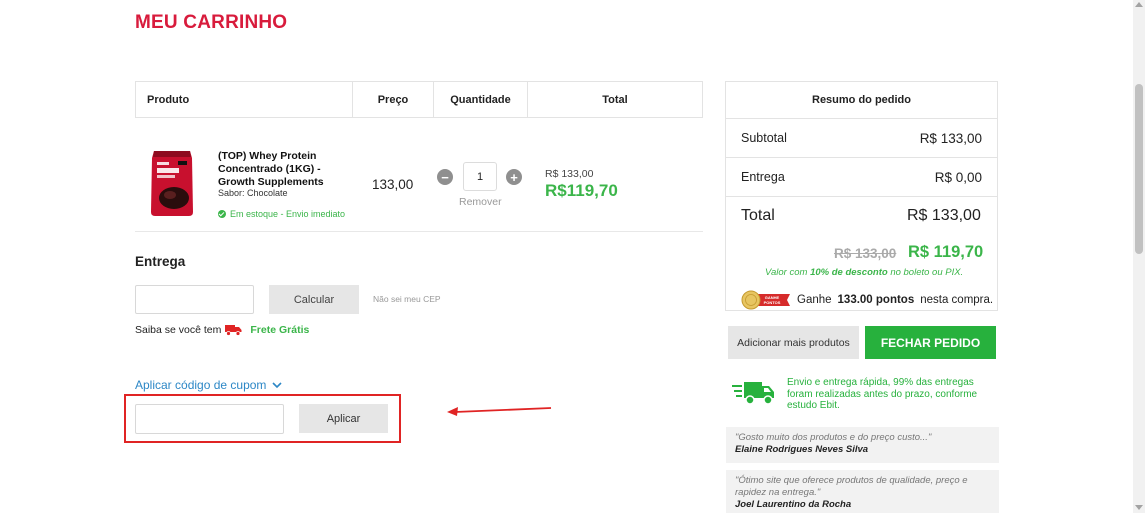 The width and height of the screenshot is (1145, 513). I want to click on header-total: Total, so click(615, 99).